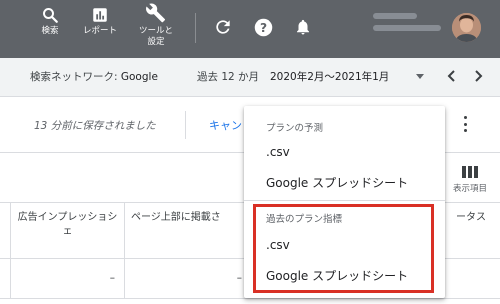 Image resolution: width=500 pixels, height=304 pixels. I want to click on row-divider, so click(185, 125).